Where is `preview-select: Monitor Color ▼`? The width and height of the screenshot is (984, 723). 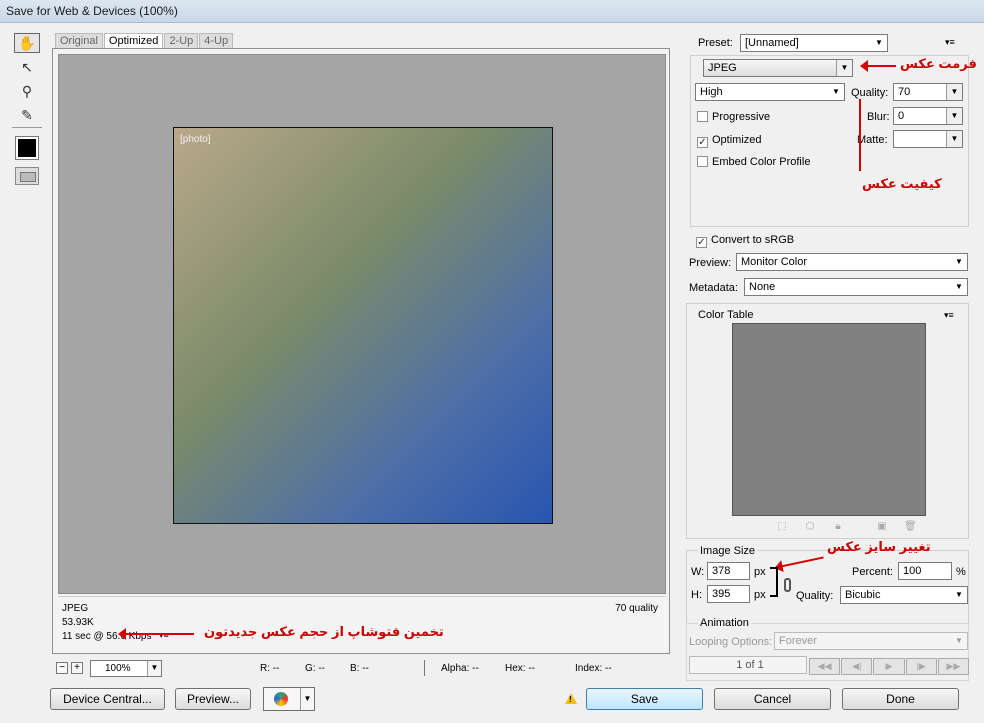 preview-select: Monitor Color ▼ is located at coordinates (852, 262).